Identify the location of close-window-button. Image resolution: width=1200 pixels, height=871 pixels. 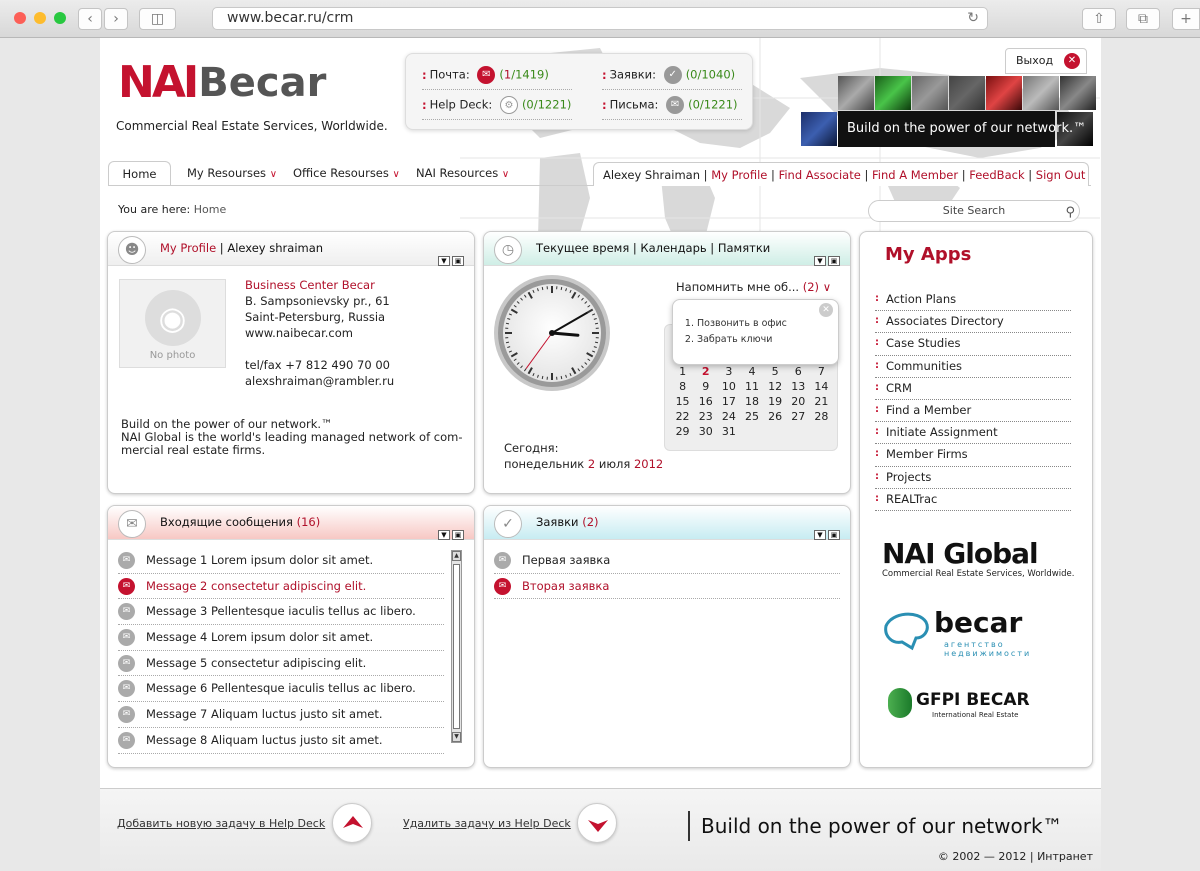
(20, 18).